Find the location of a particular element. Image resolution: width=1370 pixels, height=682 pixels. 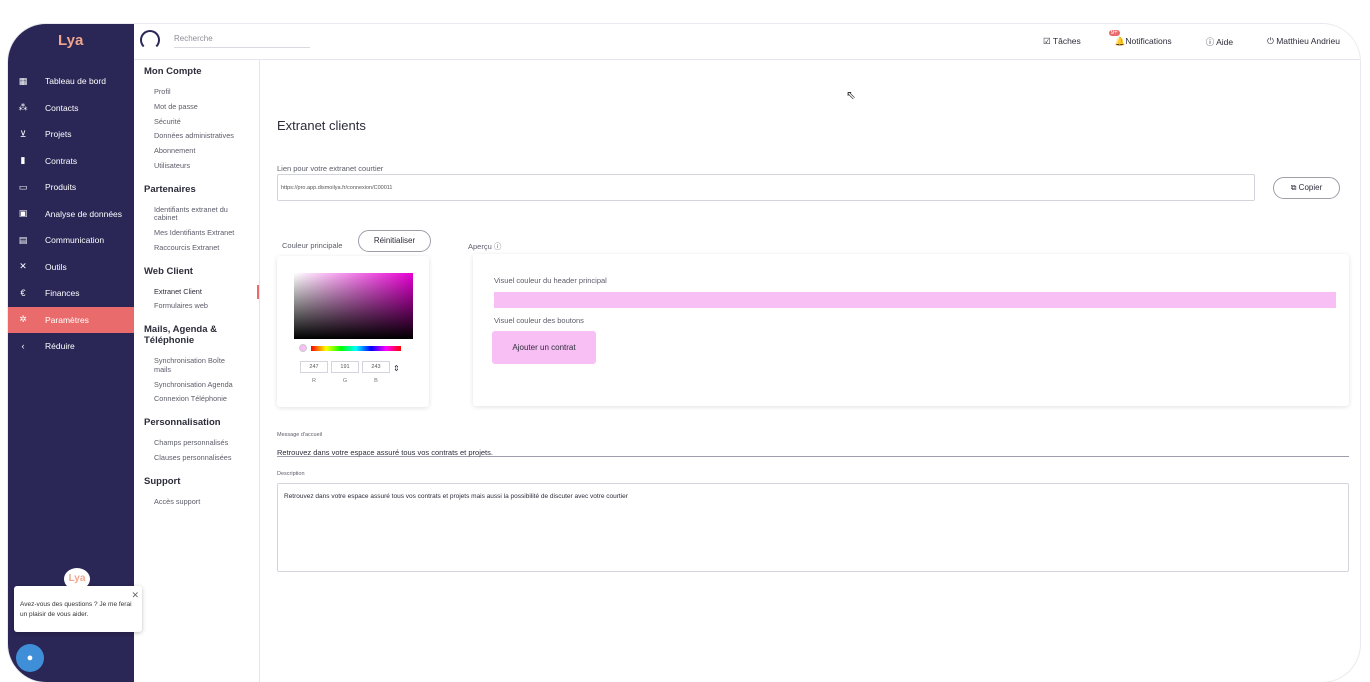

link-label: Lien pour votre extranet courtier is located at coordinates (330, 168).